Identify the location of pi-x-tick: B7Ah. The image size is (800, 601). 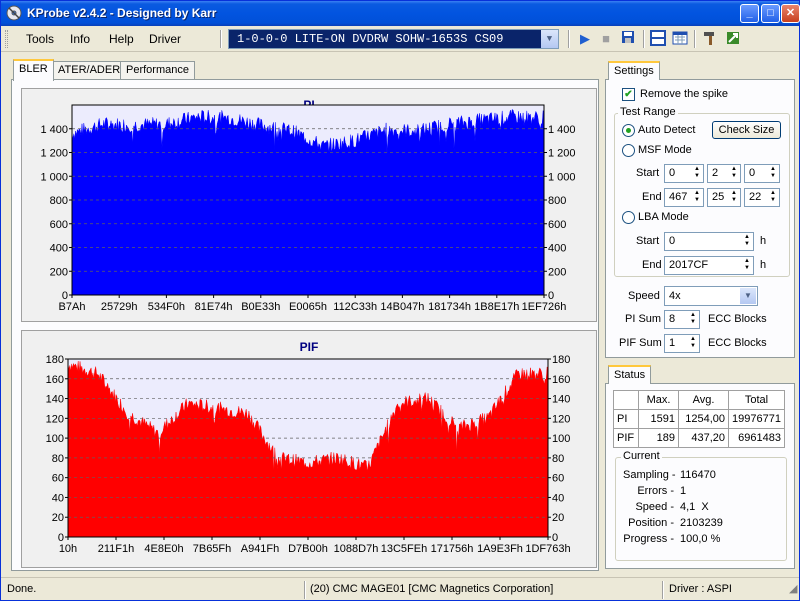
(72, 307).